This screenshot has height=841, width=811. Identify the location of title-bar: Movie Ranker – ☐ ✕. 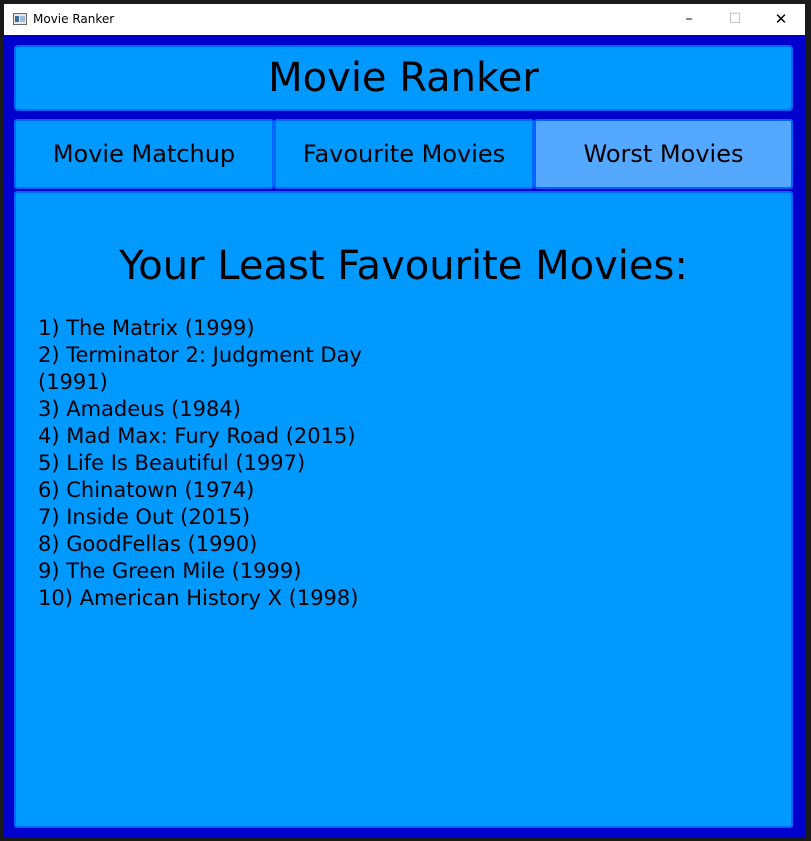
(404, 19).